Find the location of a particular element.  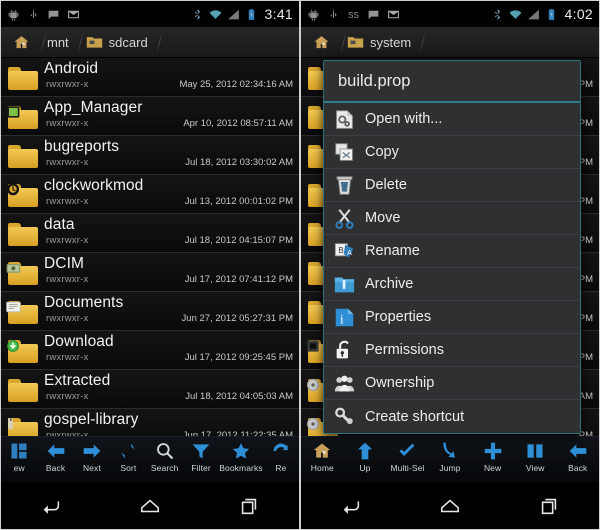

trash-icon is located at coordinates (344, 185).